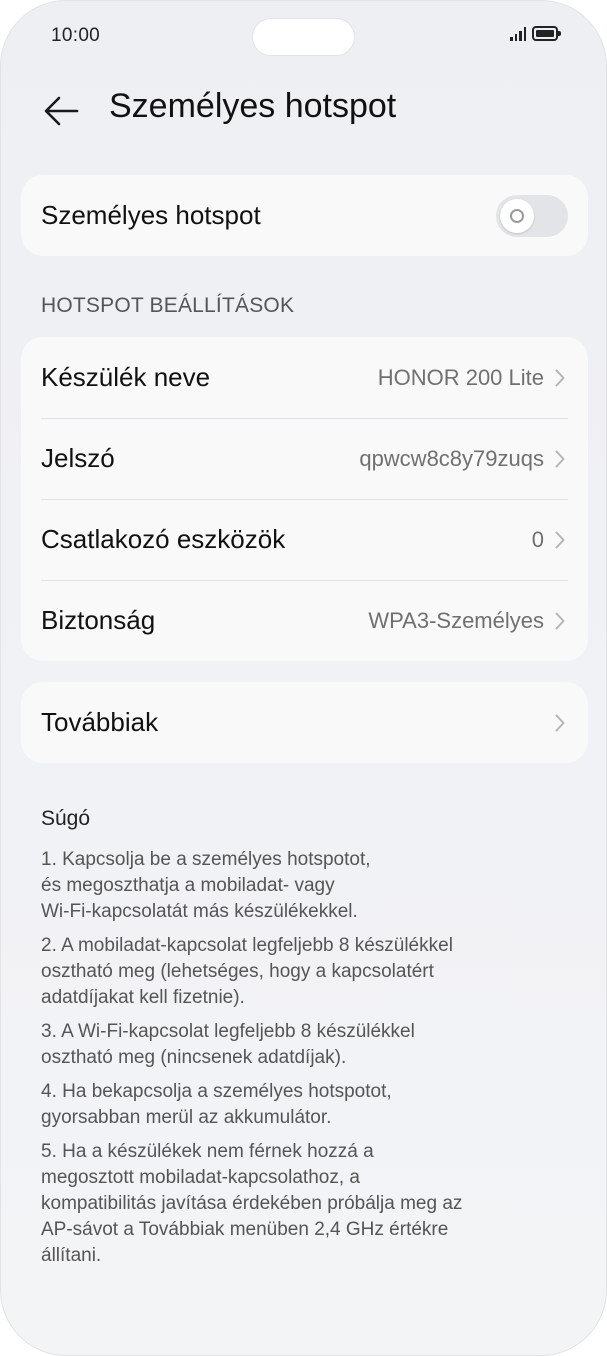  What do you see at coordinates (66, 818) in the screenshot?
I see `help-title: Súgó` at bounding box center [66, 818].